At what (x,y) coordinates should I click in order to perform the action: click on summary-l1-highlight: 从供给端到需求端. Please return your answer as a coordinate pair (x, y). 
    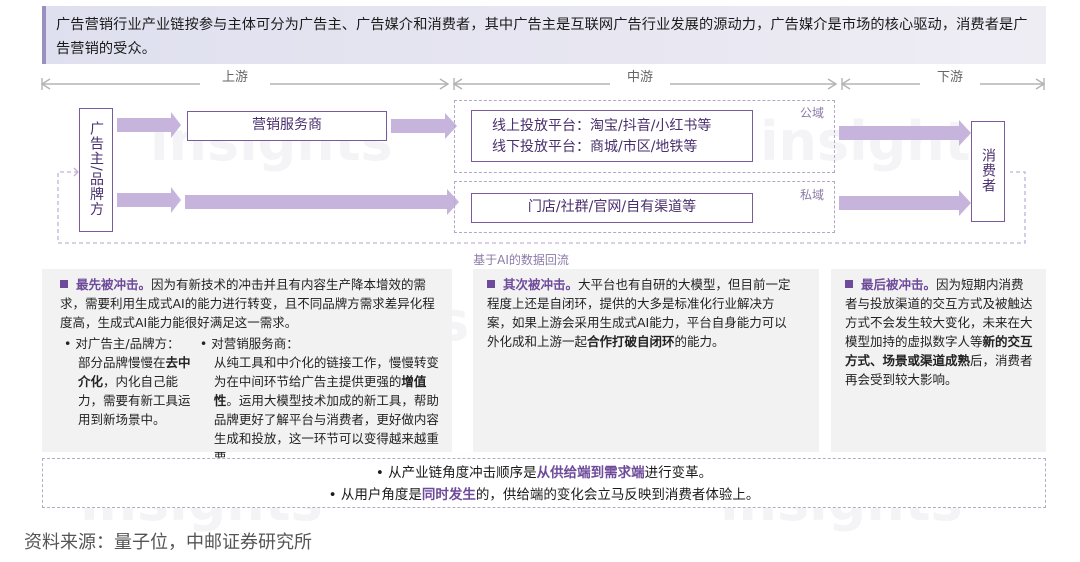
    Looking at the image, I should click on (590, 473).